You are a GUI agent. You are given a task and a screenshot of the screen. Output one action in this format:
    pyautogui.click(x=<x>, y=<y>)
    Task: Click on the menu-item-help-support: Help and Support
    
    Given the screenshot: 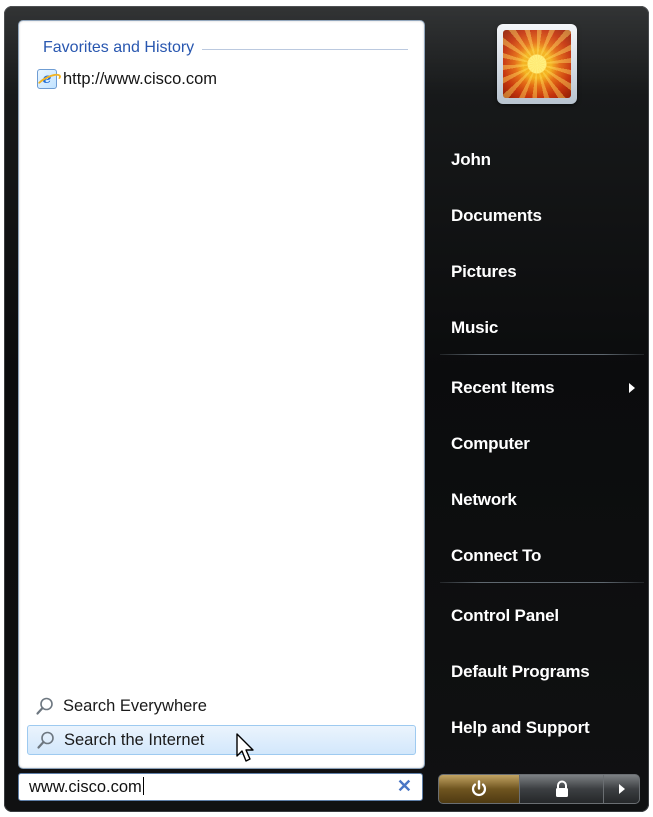 What is the action you would take?
    pyautogui.click(x=520, y=728)
    